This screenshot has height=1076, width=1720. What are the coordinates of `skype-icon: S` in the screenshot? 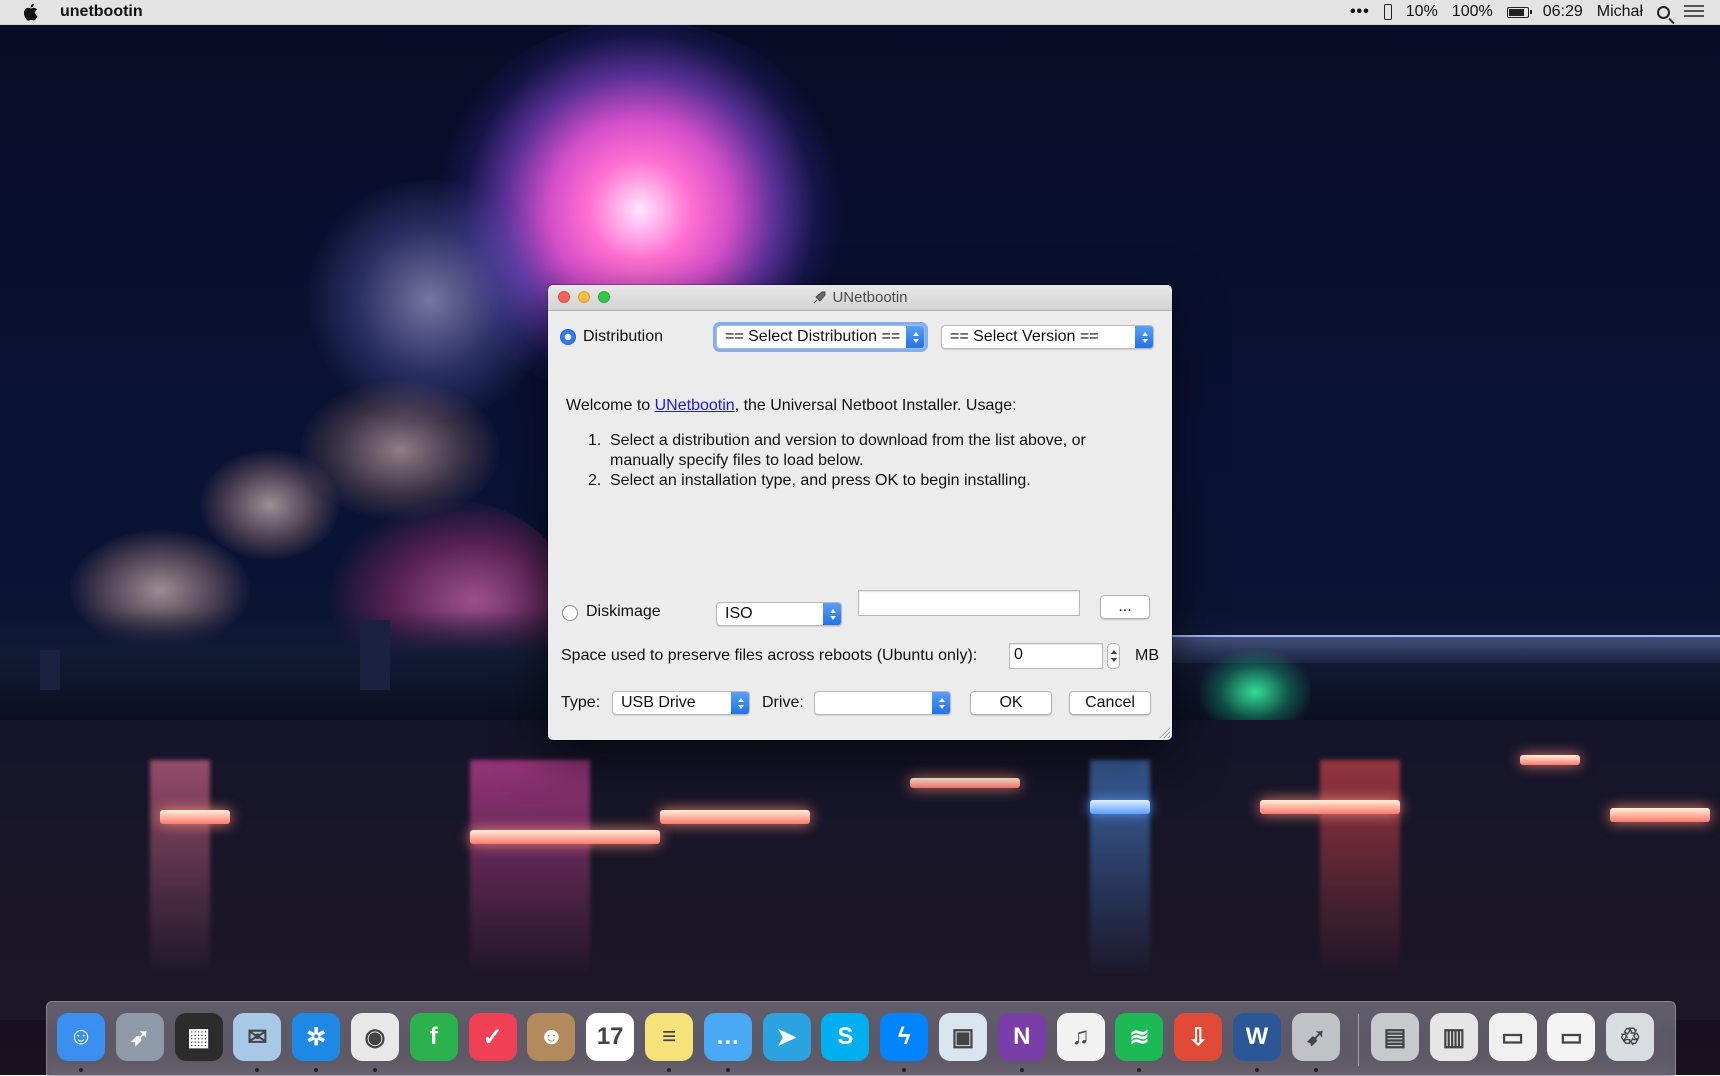 It's located at (845, 1037).